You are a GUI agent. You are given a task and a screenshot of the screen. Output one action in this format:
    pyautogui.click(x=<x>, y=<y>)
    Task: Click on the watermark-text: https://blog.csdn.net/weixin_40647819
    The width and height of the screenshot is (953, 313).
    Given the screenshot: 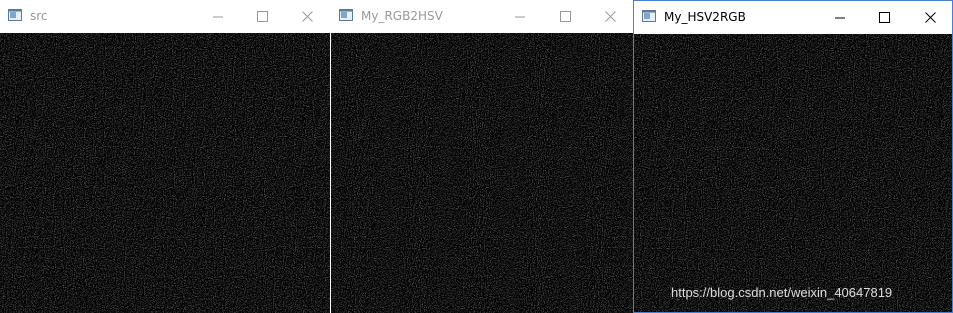 What is the action you would take?
    pyautogui.click(x=782, y=292)
    